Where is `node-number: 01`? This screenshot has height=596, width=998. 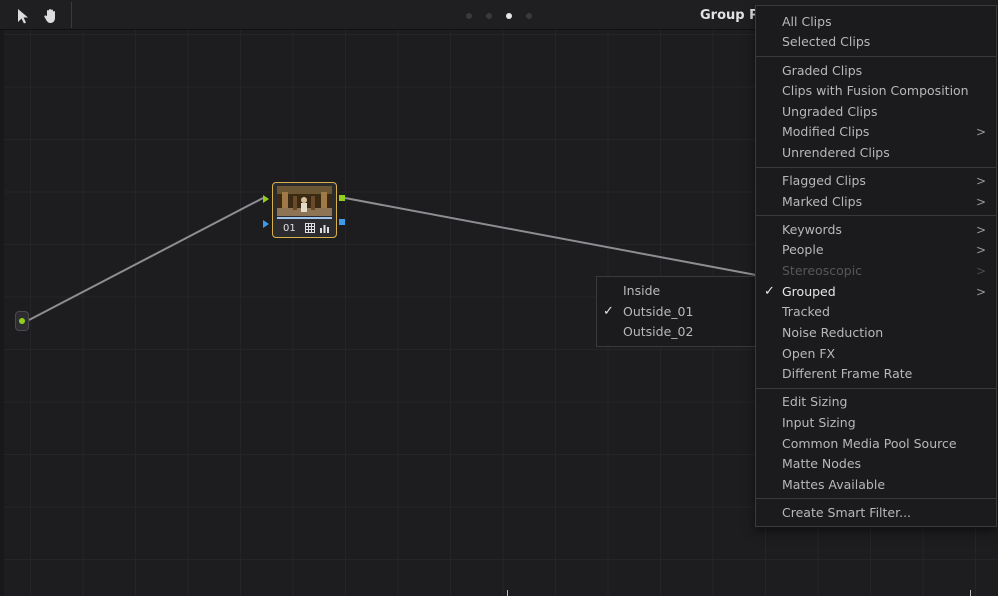 node-number: 01 is located at coordinates (289, 228).